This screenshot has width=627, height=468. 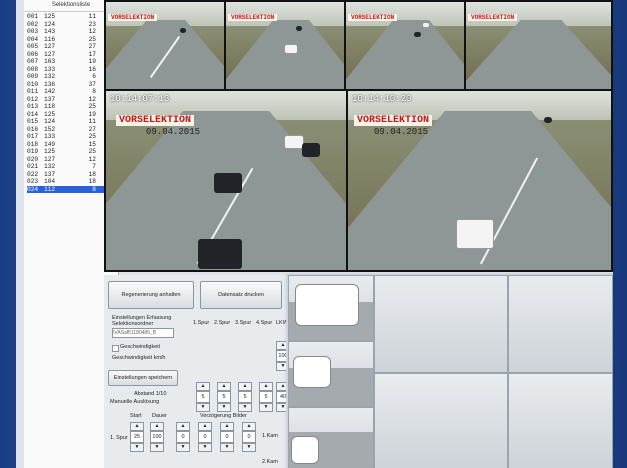 What do you see at coordinates (71, 189) in the screenshot?
I see `list-item: 02411282` at bounding box center [71, 189].